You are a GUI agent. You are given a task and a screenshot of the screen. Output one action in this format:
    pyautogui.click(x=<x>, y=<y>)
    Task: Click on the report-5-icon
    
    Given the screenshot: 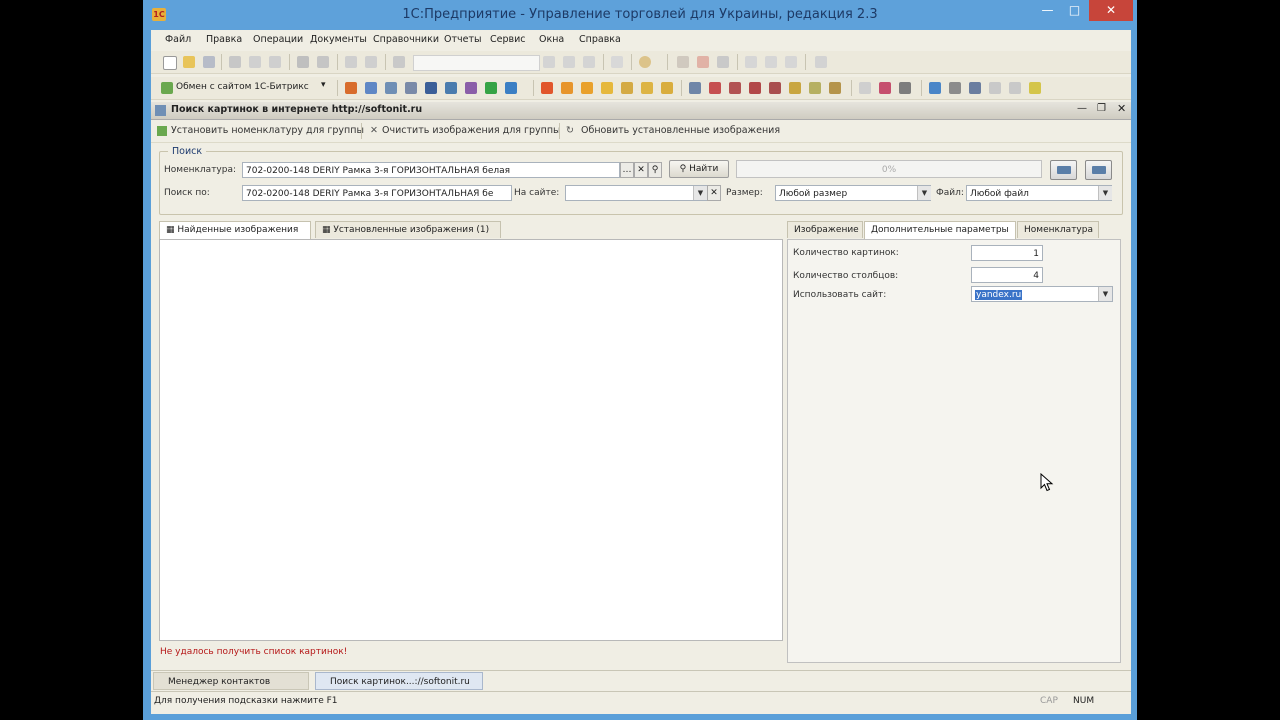 What is the action you would take?
    pyautogui.click(x=627, y=88)
    